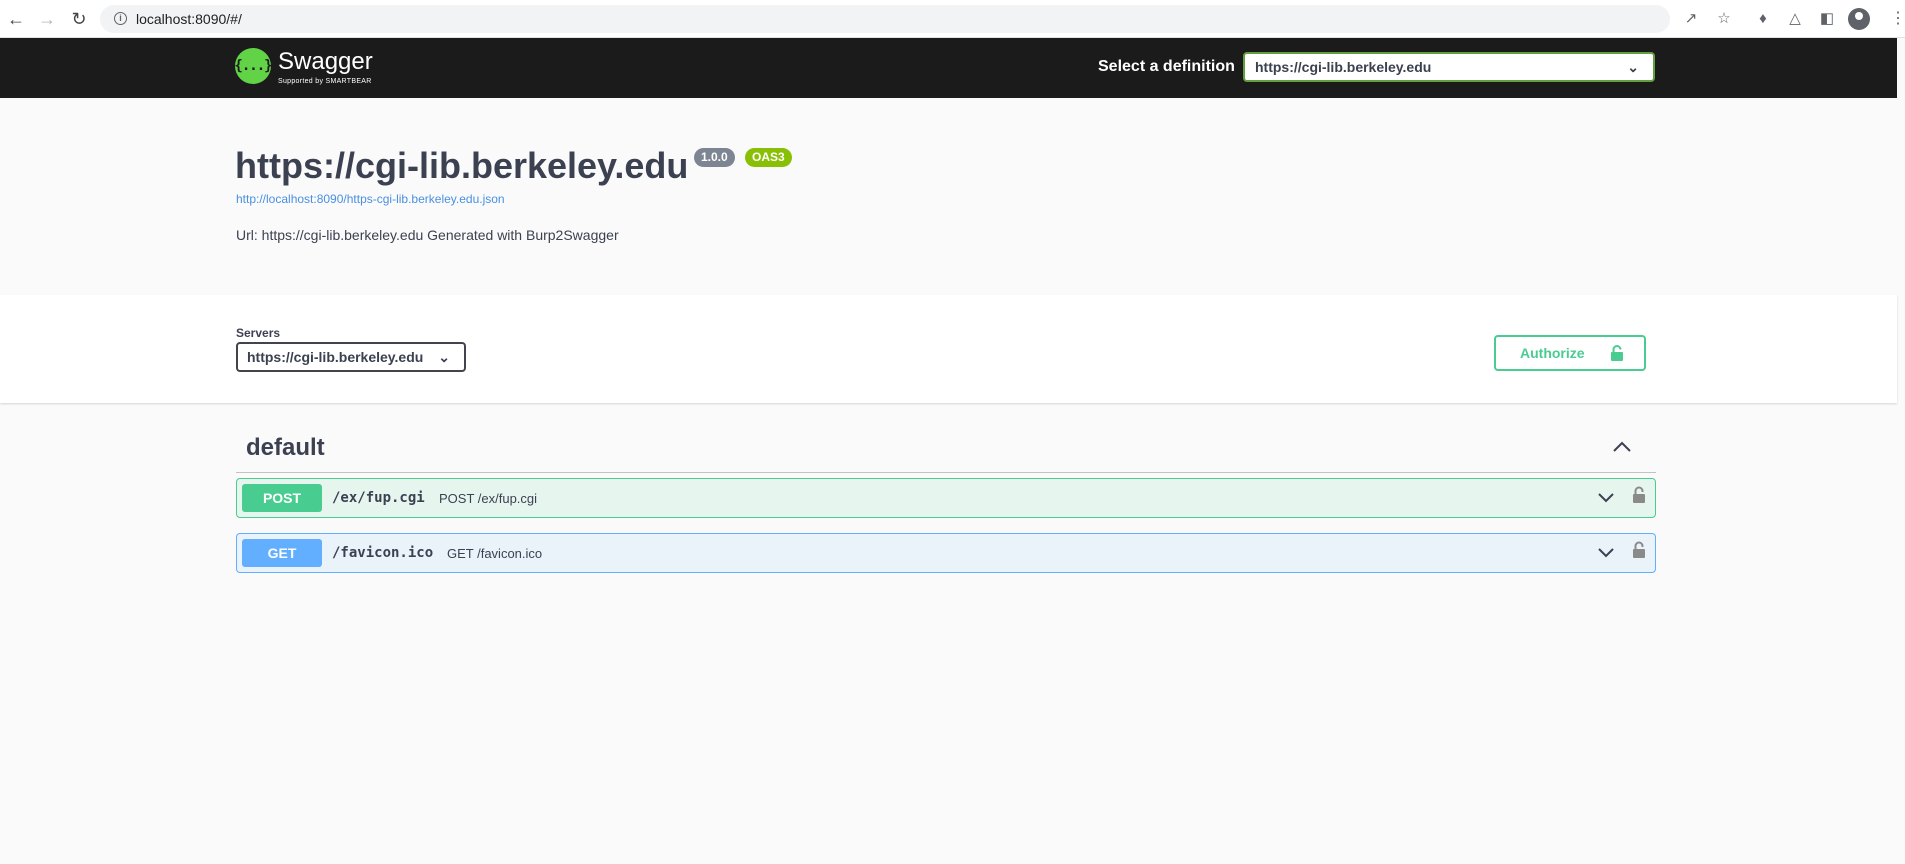 This screenshot has width=1905, height=864. What do you see at coordinates (258, 333) in the screenshot?
I see `servers-label: Servers` at bounding box center [258, 333].